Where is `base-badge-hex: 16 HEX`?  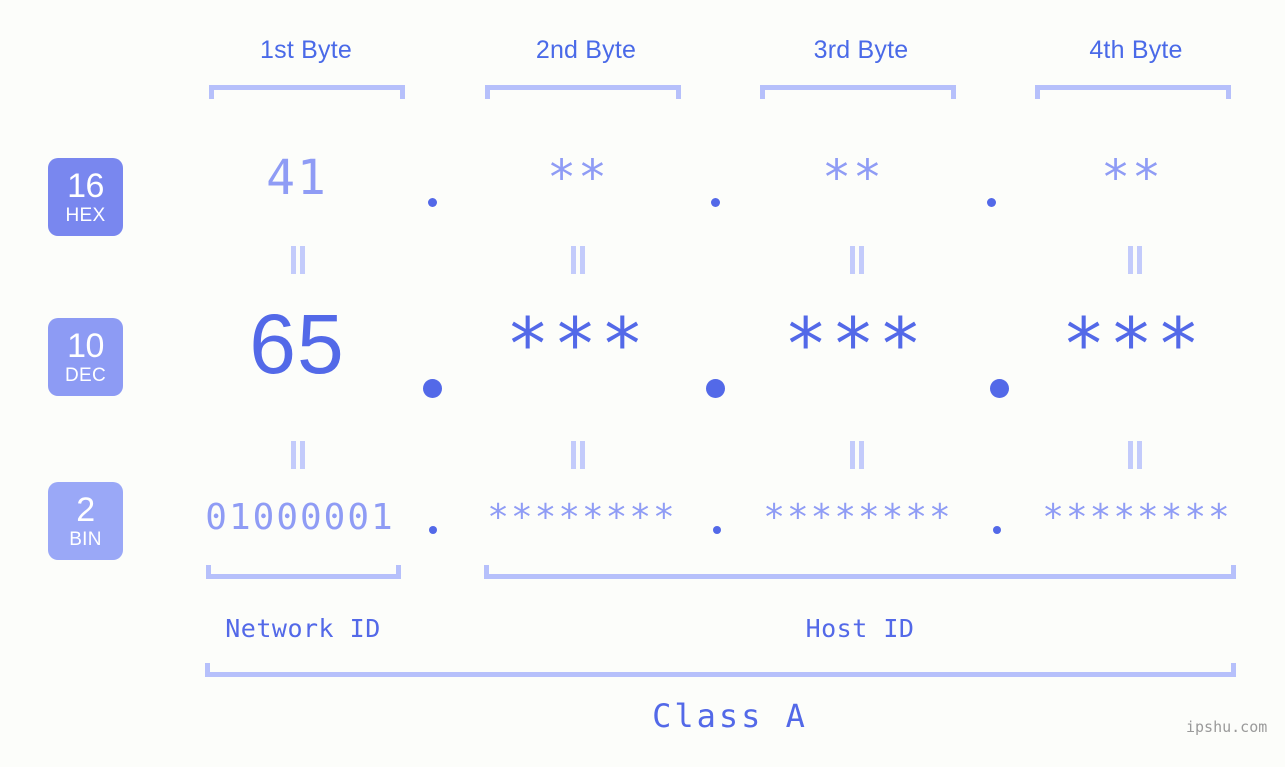 base-badge-hex: 16 HEX is located at coordinates (85, 197).